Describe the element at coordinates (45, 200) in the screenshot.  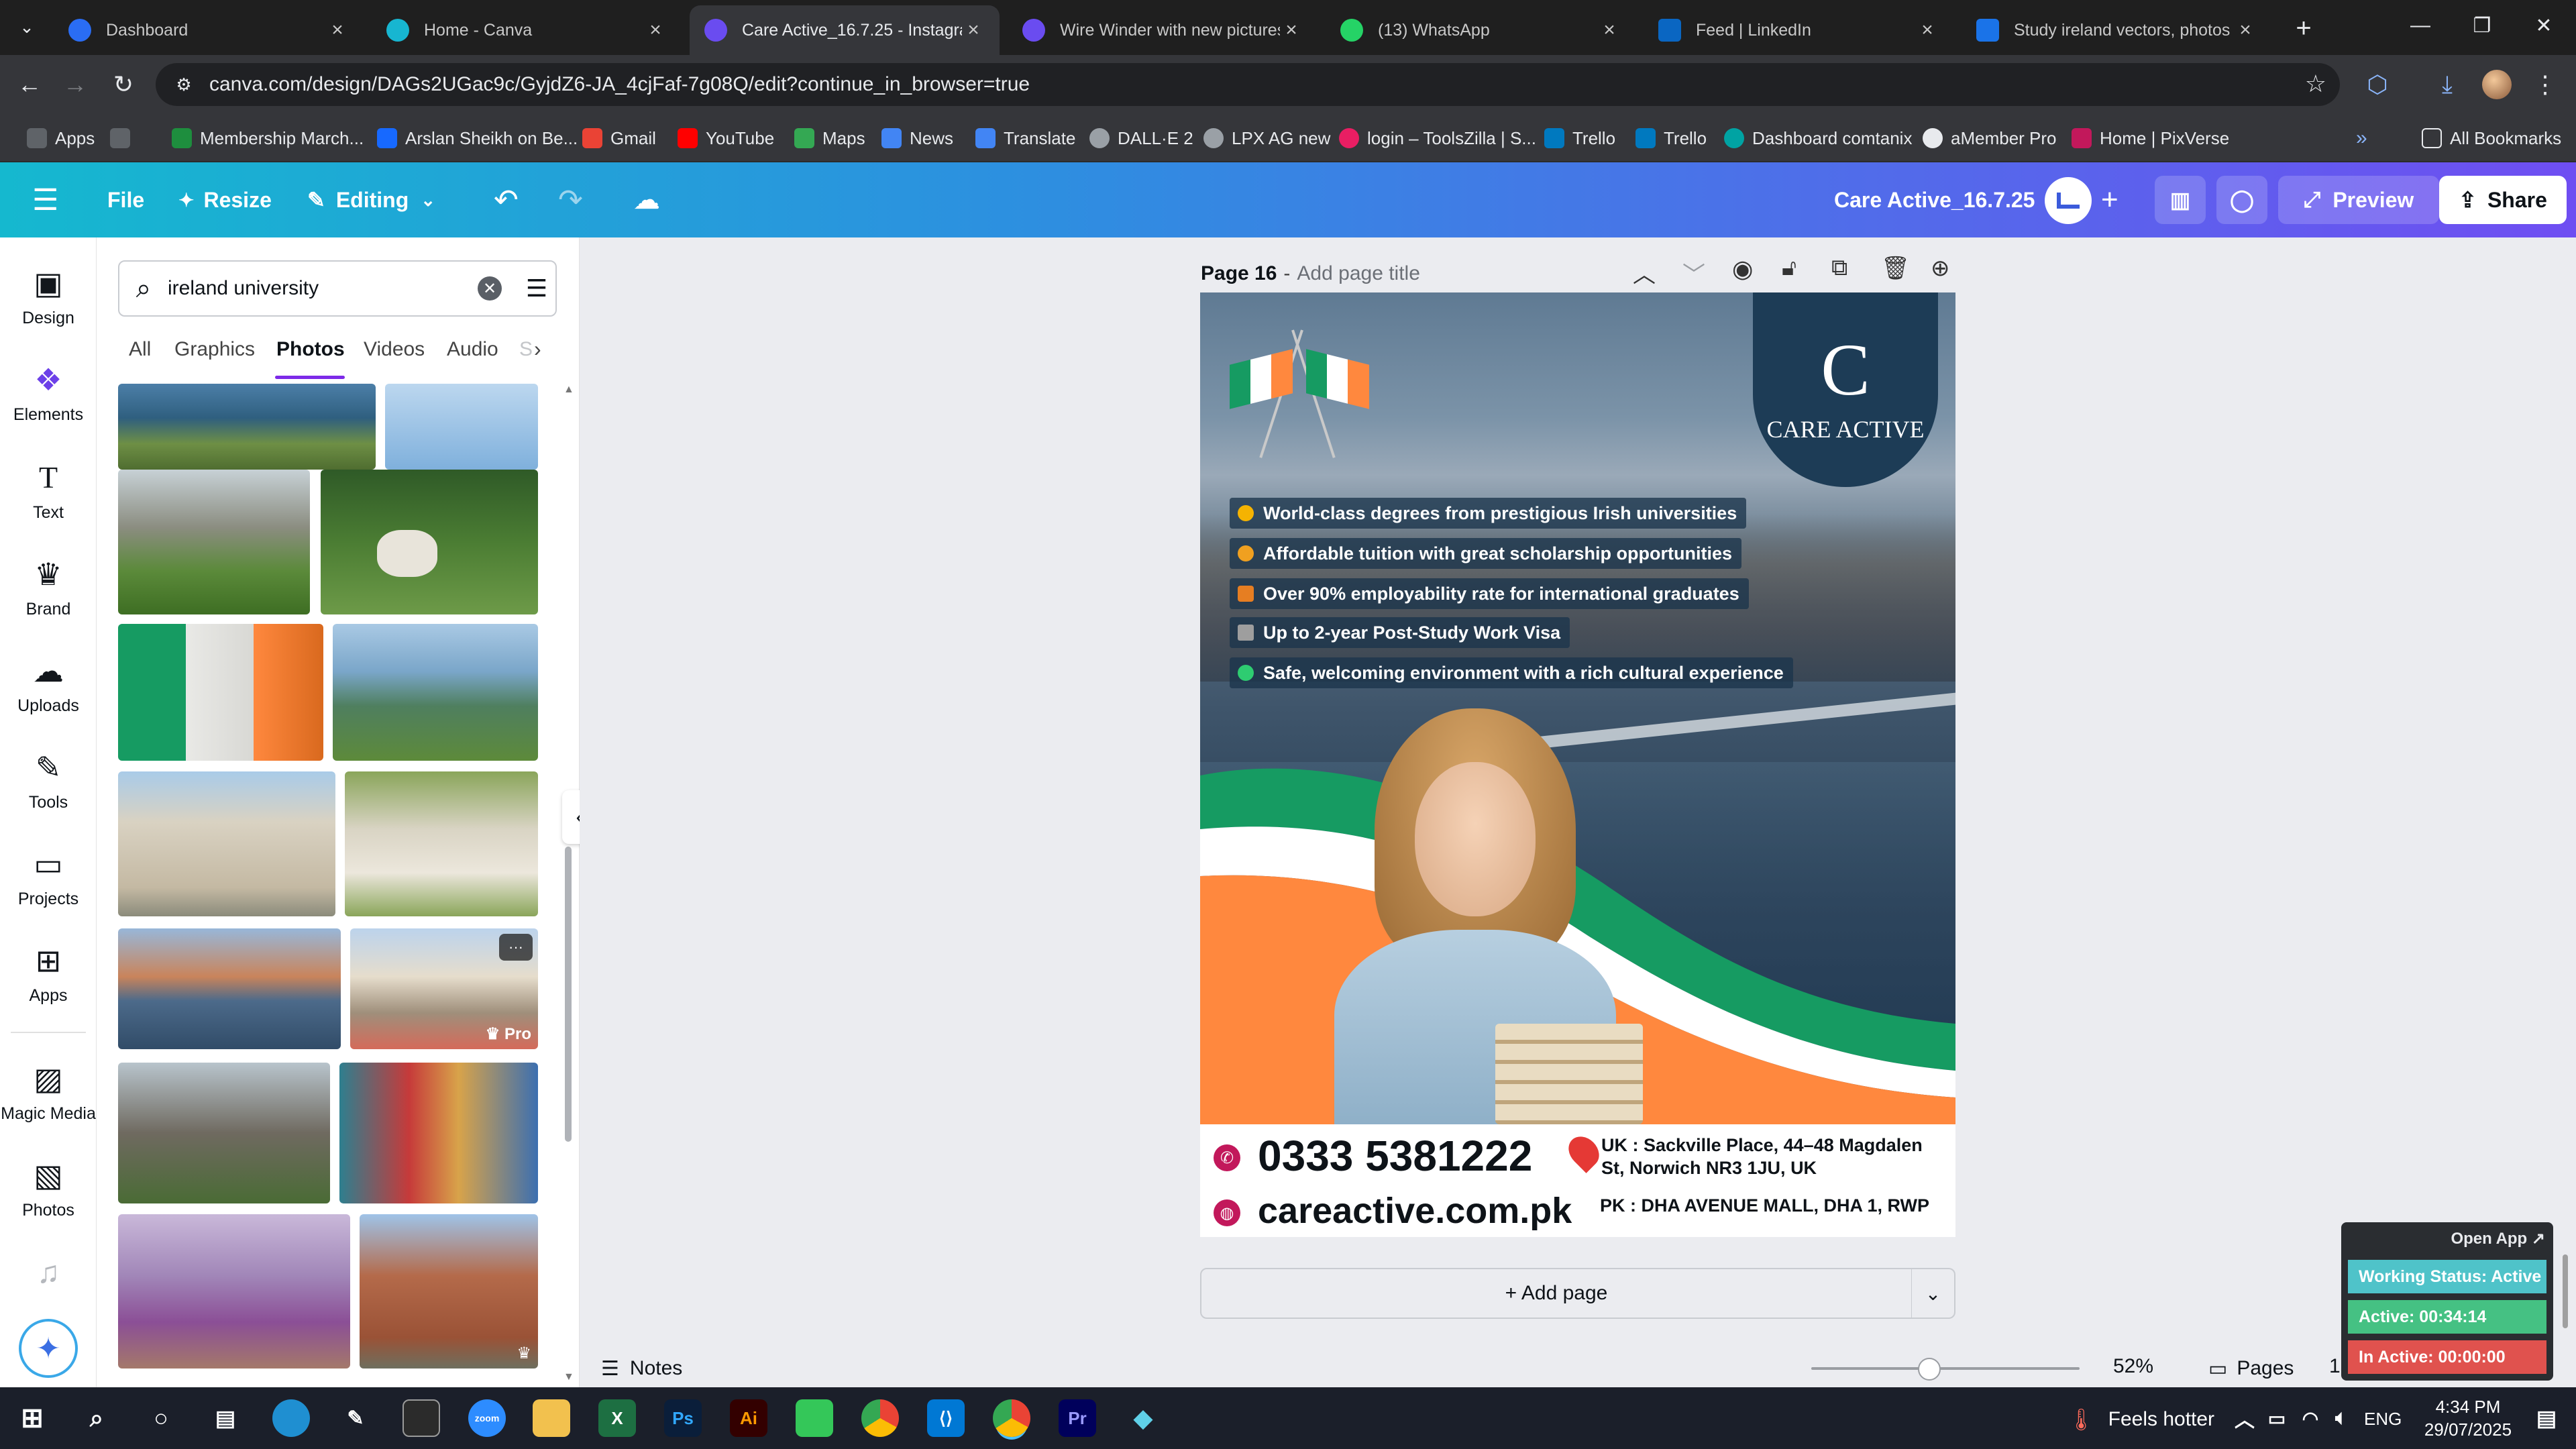
I see `hamburger-menu-icon: ☰` at that location.